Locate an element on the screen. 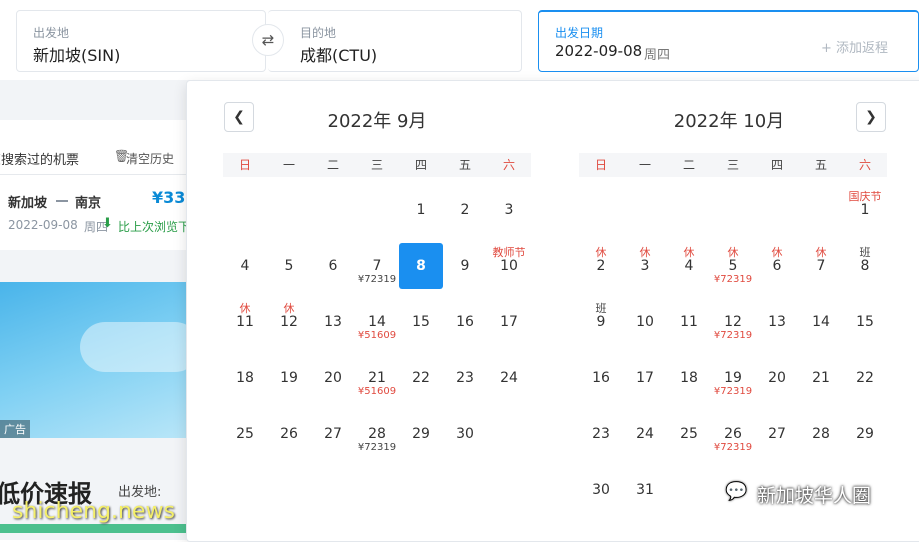 The image size is (919, 542). day-cell: 19 is located at coordinates (289, 378).